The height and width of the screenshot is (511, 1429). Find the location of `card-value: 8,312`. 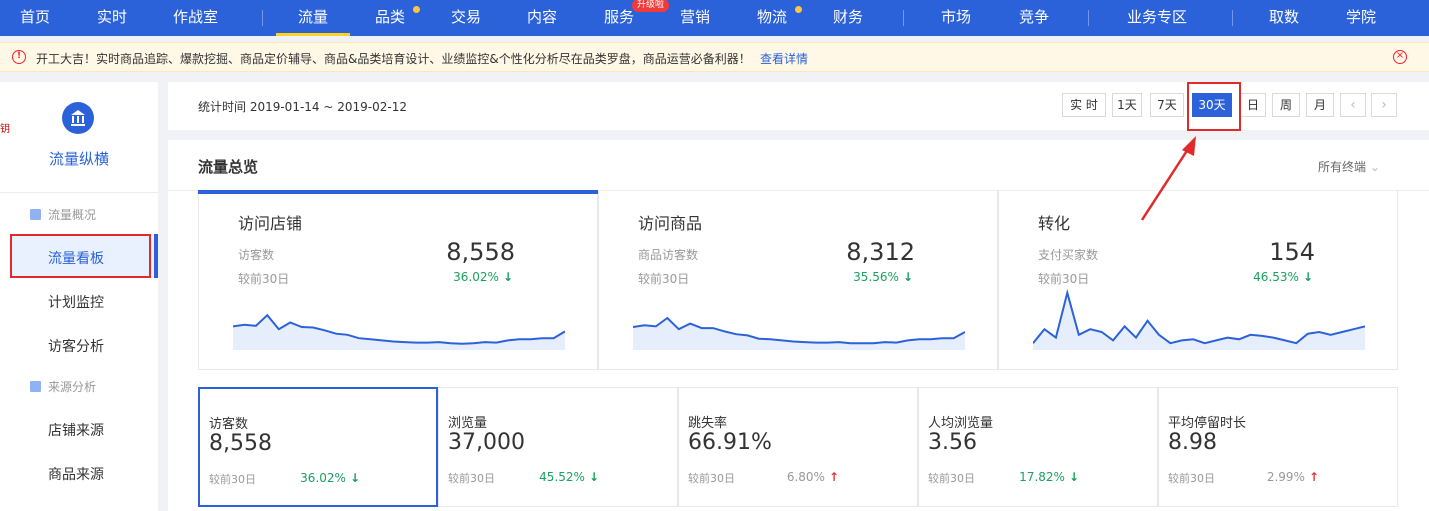

card-value: 8,312 is located at coordinates (880, 252).